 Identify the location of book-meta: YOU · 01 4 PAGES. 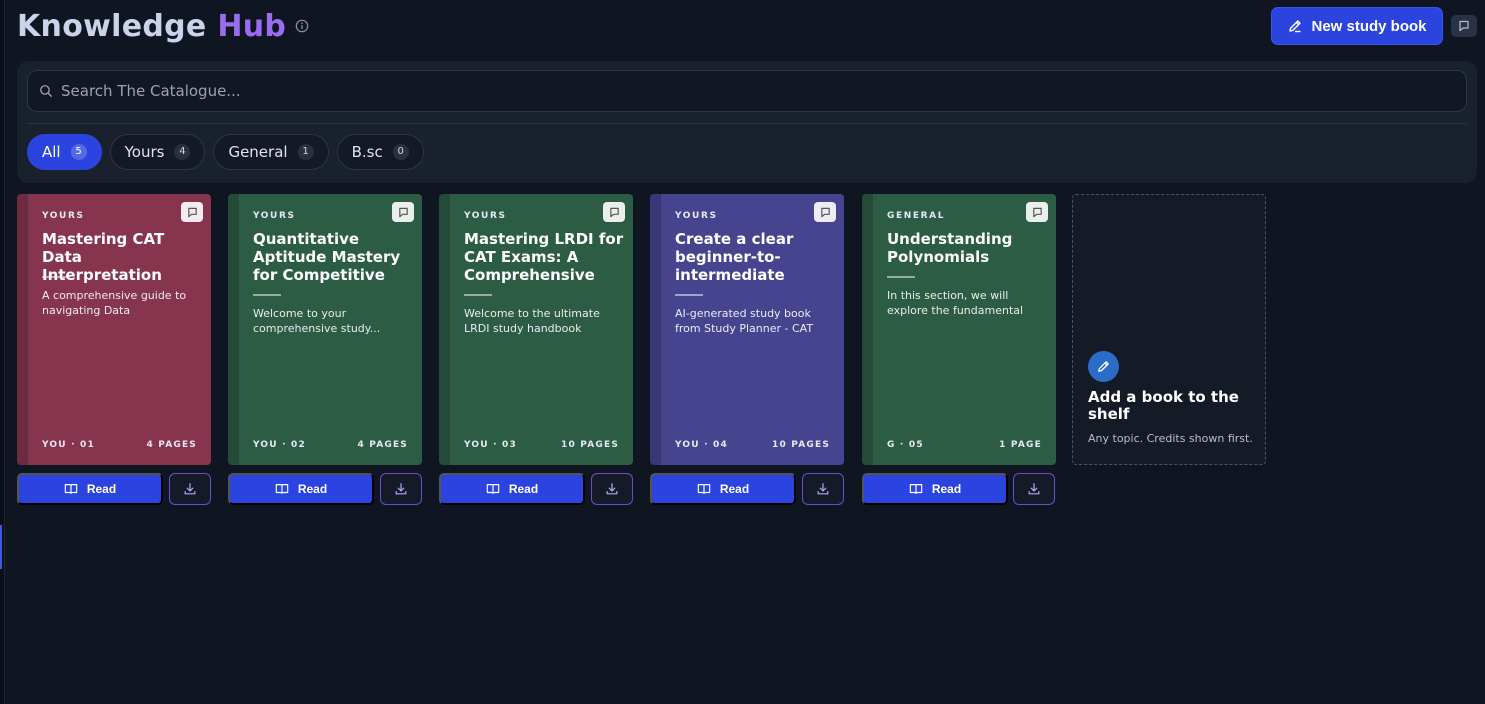
(119, 445).